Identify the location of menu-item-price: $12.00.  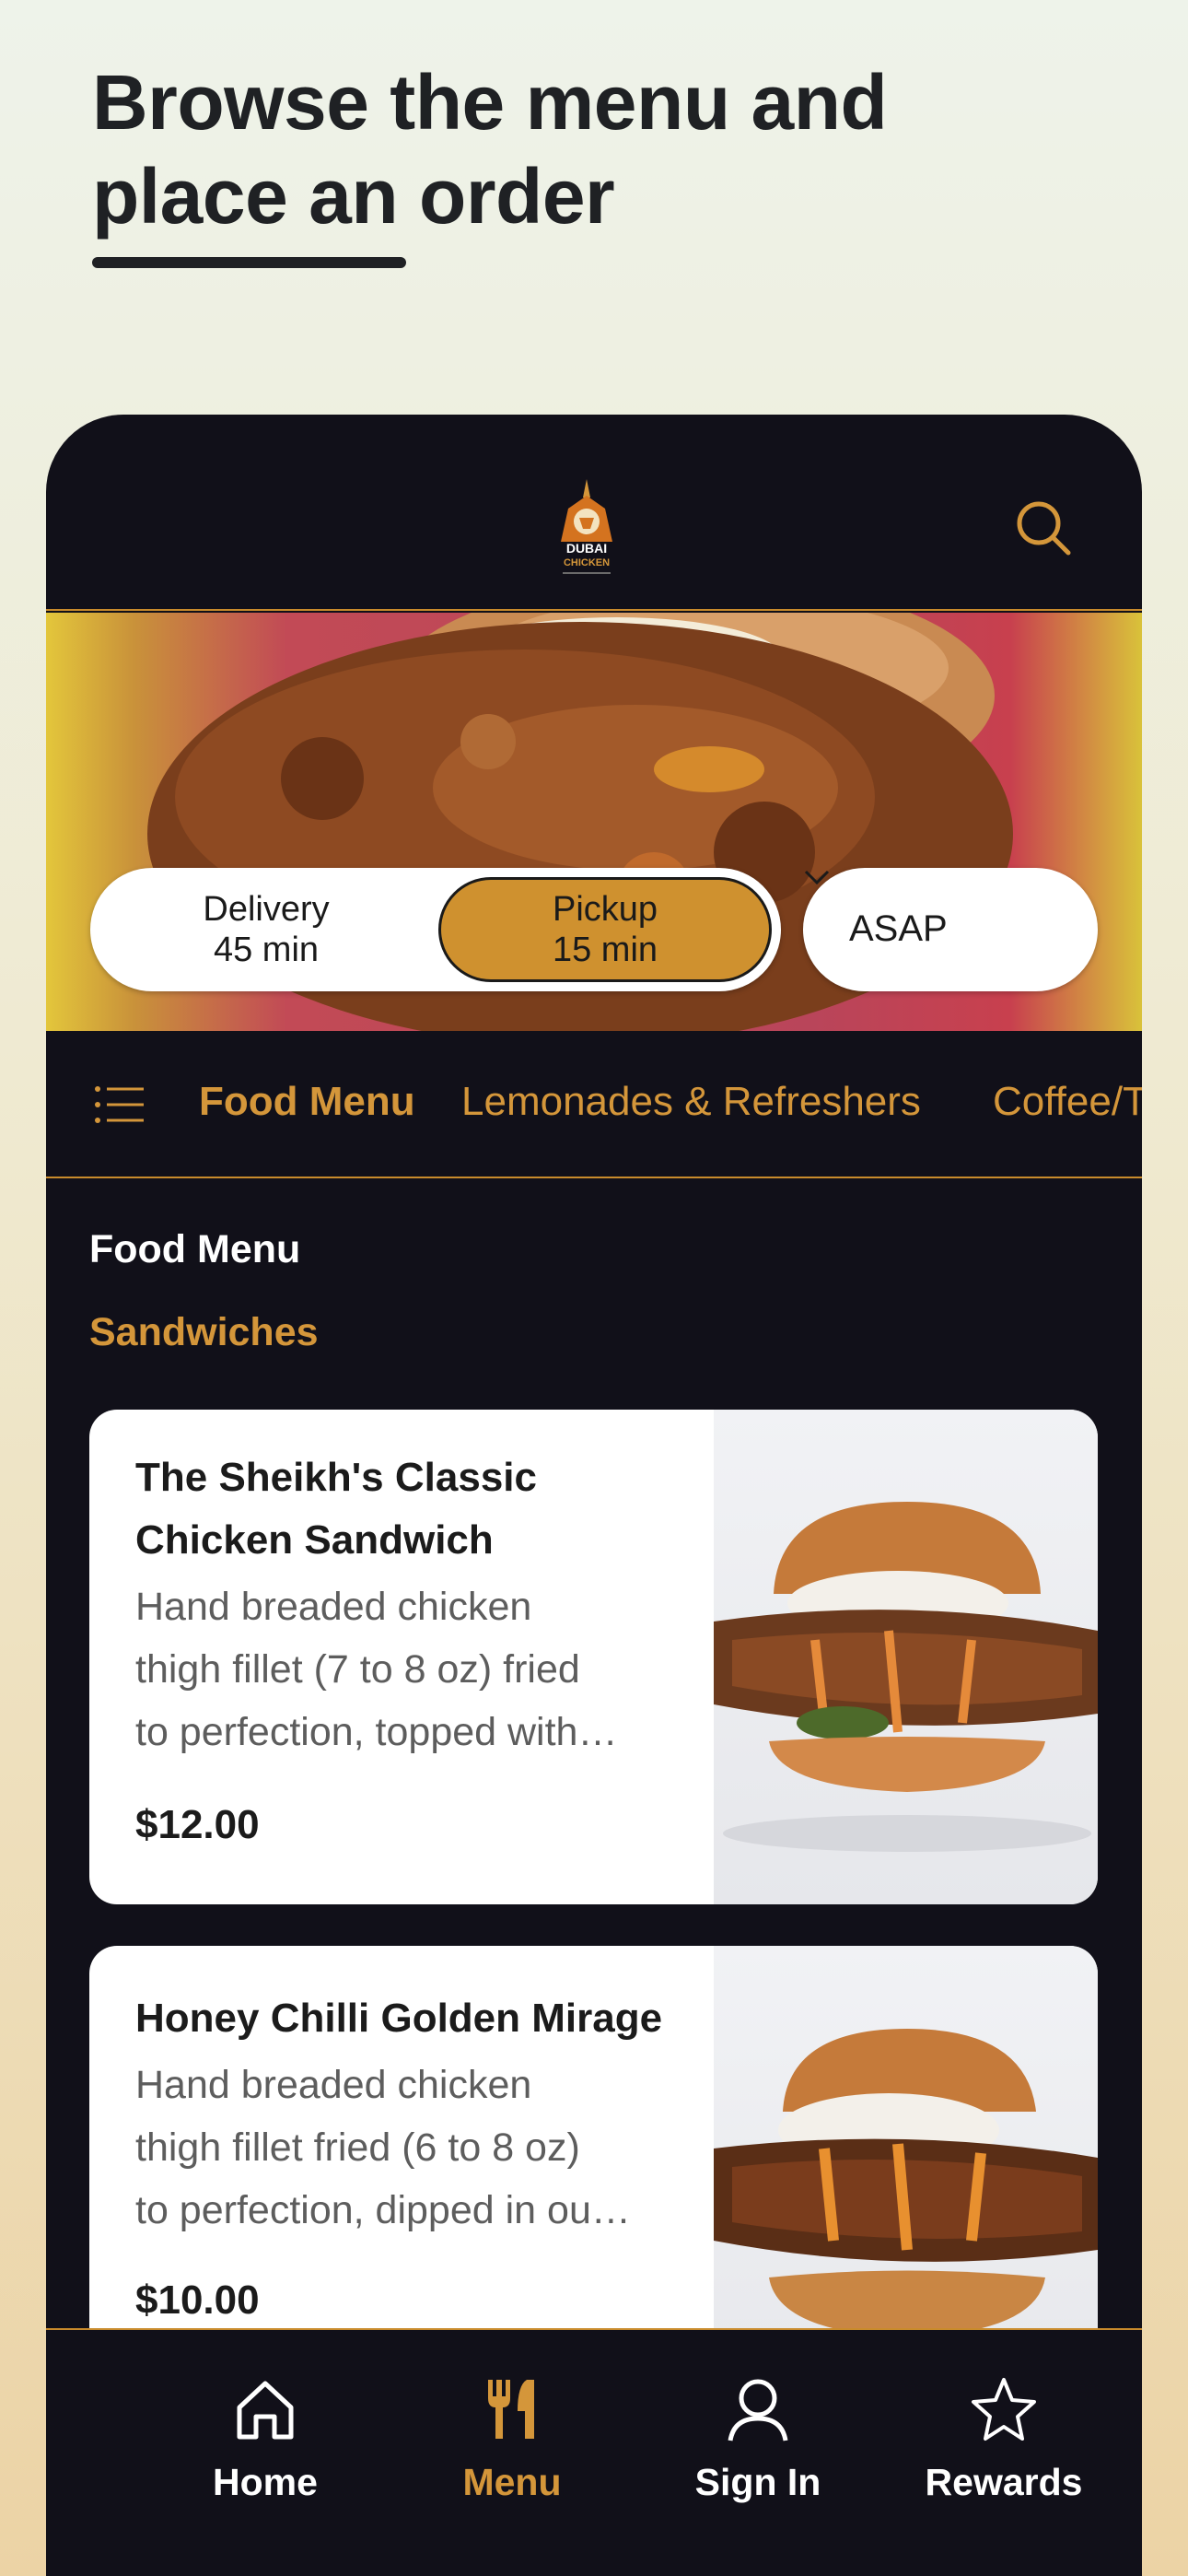
(197, 1824).